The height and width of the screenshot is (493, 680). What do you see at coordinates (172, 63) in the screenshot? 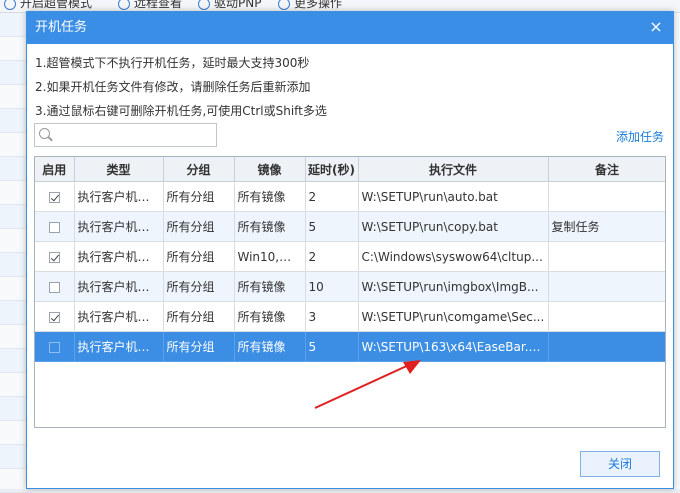
I see `instruction-line: 1.超管模式下不执行开机任务，延时最大支持300秒` at bounding box center [172, 63].